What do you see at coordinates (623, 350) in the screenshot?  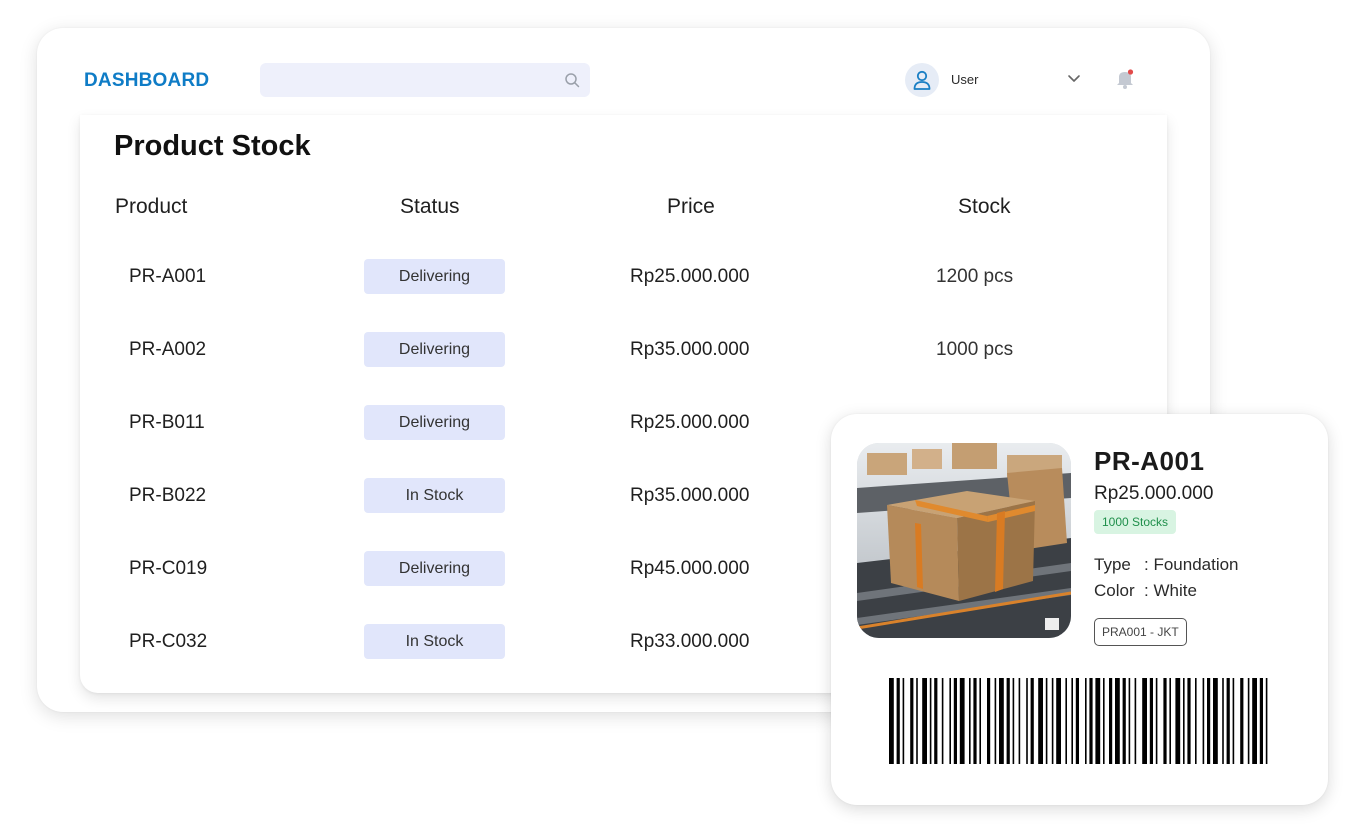 I see `table-row: PR-A002 Delivering Rp35.000.000 1000 pcs` at bounding box center [623, 350].